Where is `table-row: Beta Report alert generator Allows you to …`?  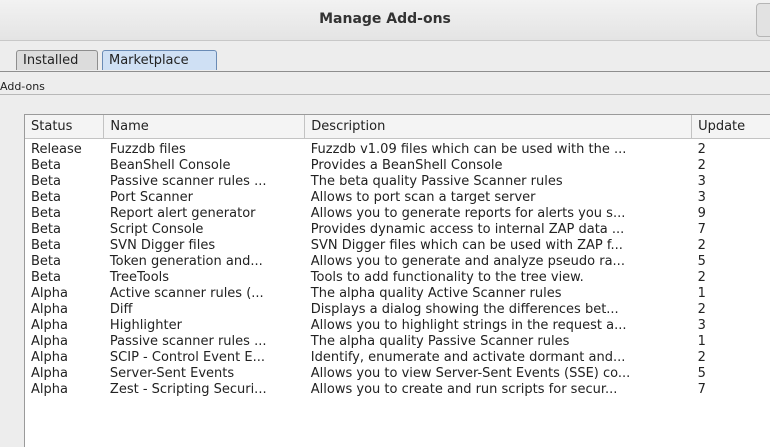
table-row: Beta Report alert generator Allows you to … is located at coordinates (397, 214).